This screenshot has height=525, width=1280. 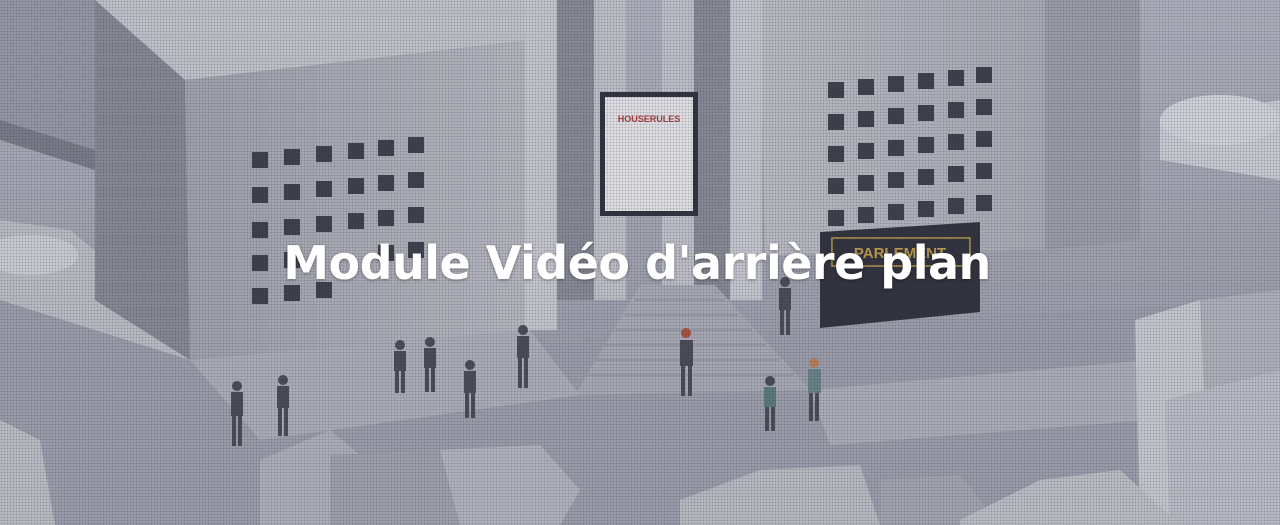 I want to click on hero-title: Module Vidéo d'arrière plan, so click(x=637, y=263).